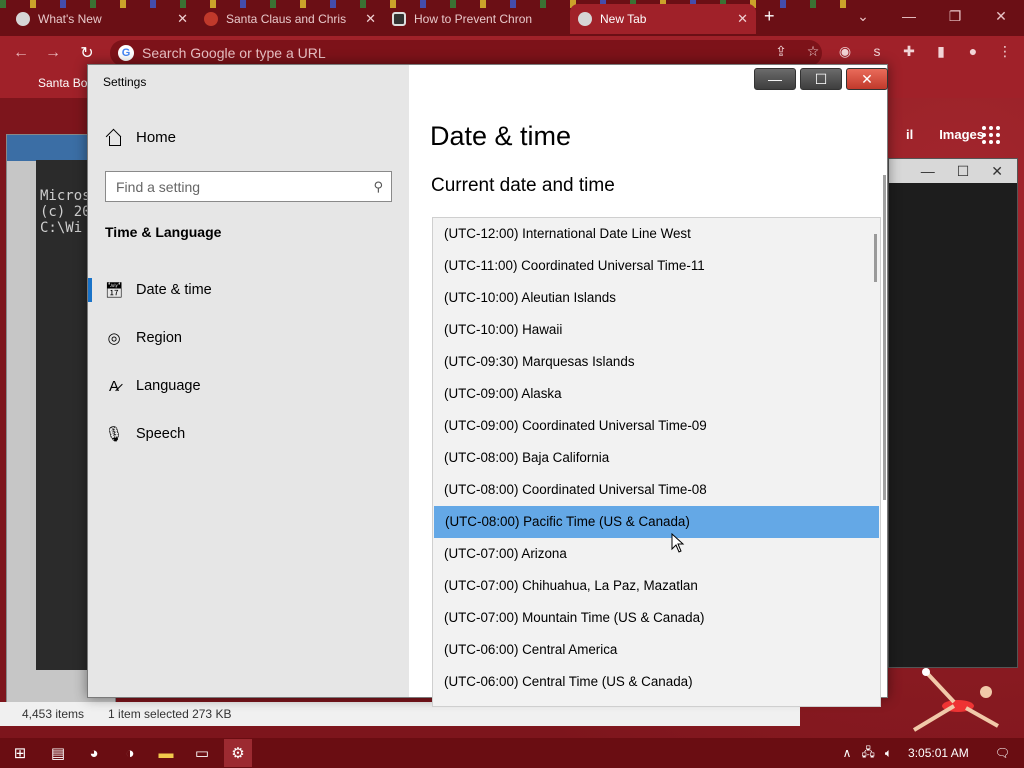 Image resolution: width=1024 pixels, height=768 pixels. What do you see at coordinates (845, 51) in the screenshot?
I see `extension-icon: ◉` at bounding box center [845, 51].